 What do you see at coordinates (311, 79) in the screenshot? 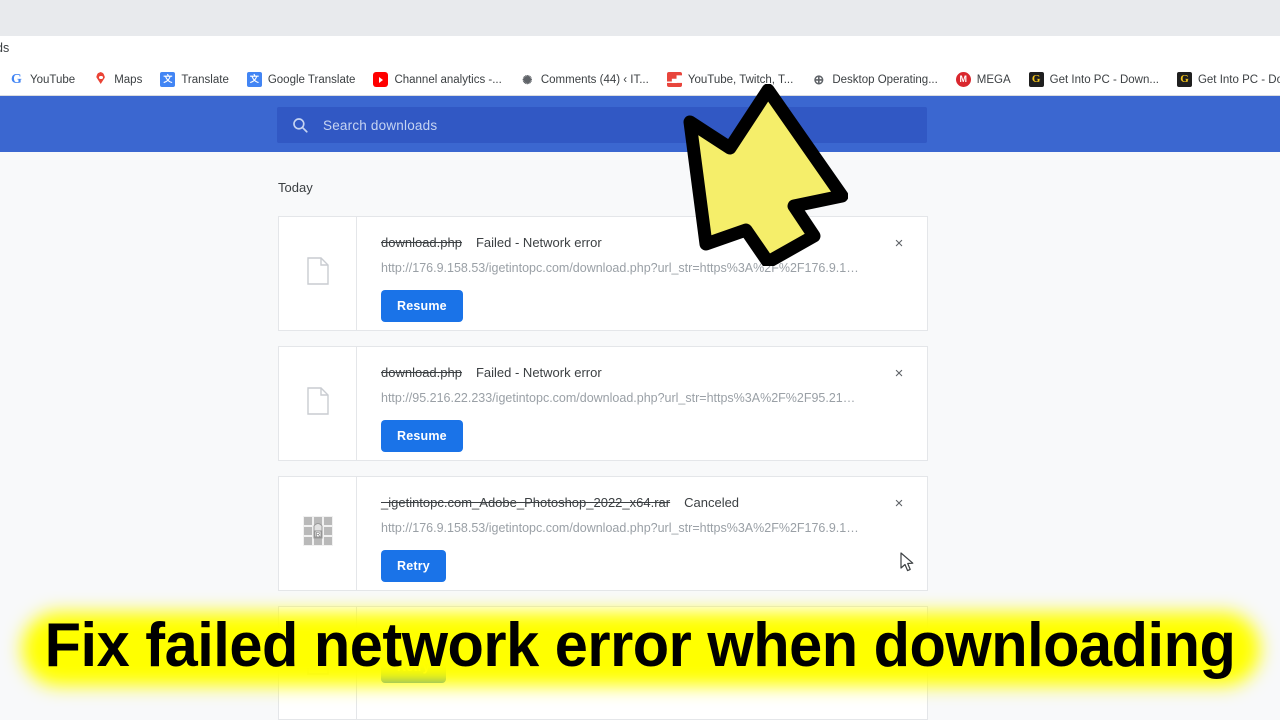
I see `bookmark-label: Google Translate` at bounding box center [311, 79].